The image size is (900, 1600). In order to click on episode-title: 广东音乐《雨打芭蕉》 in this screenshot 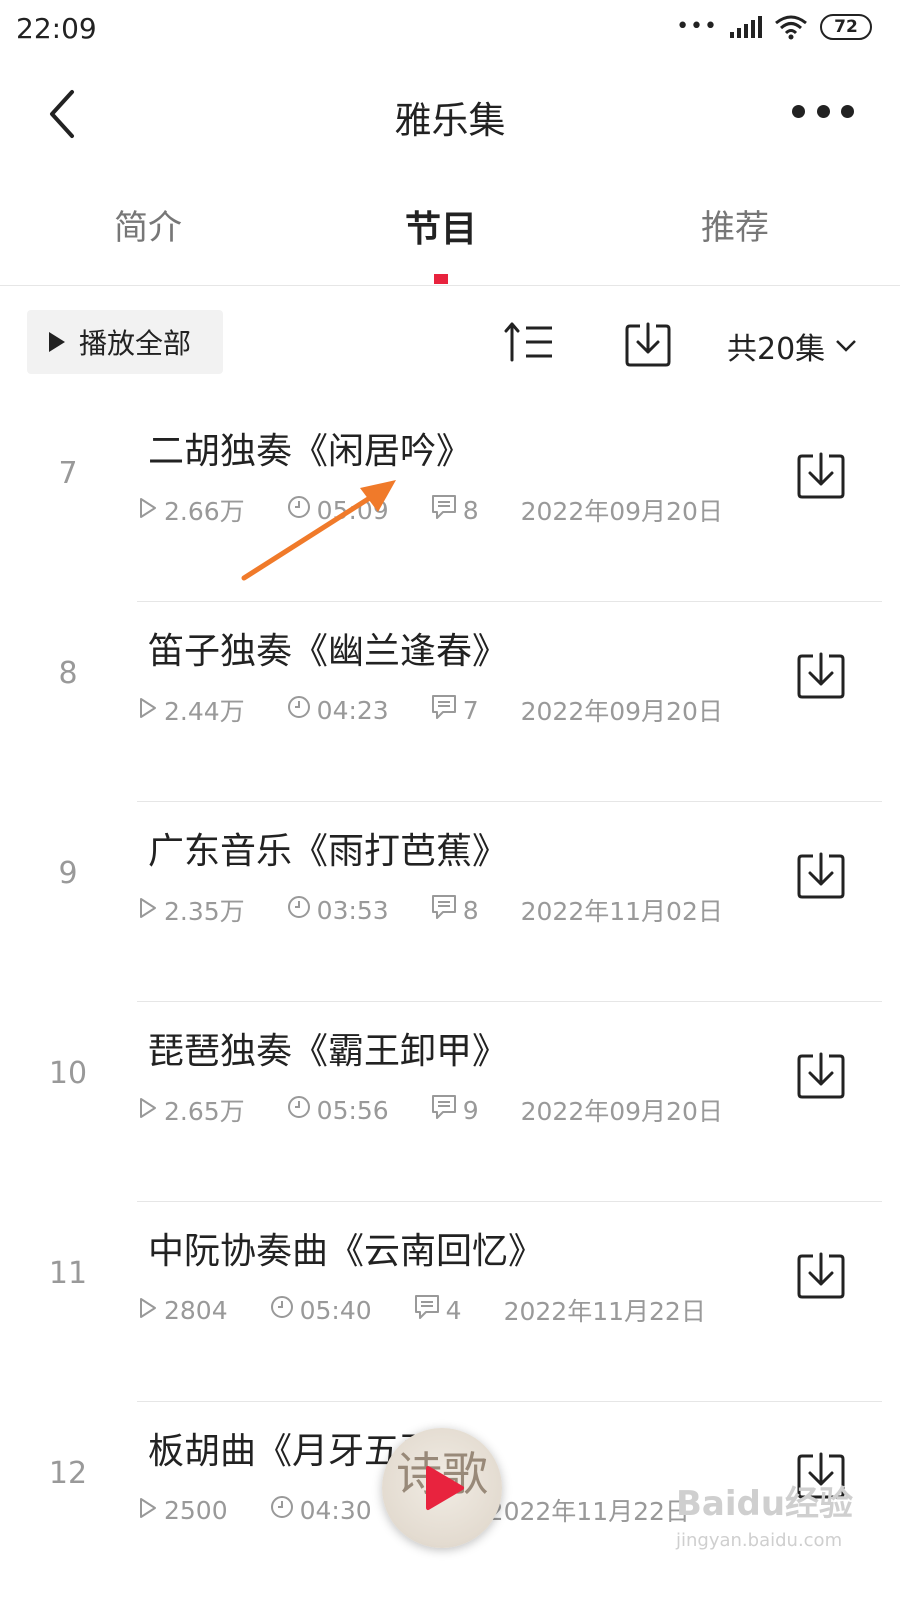, I will do `click(328, 848)`.